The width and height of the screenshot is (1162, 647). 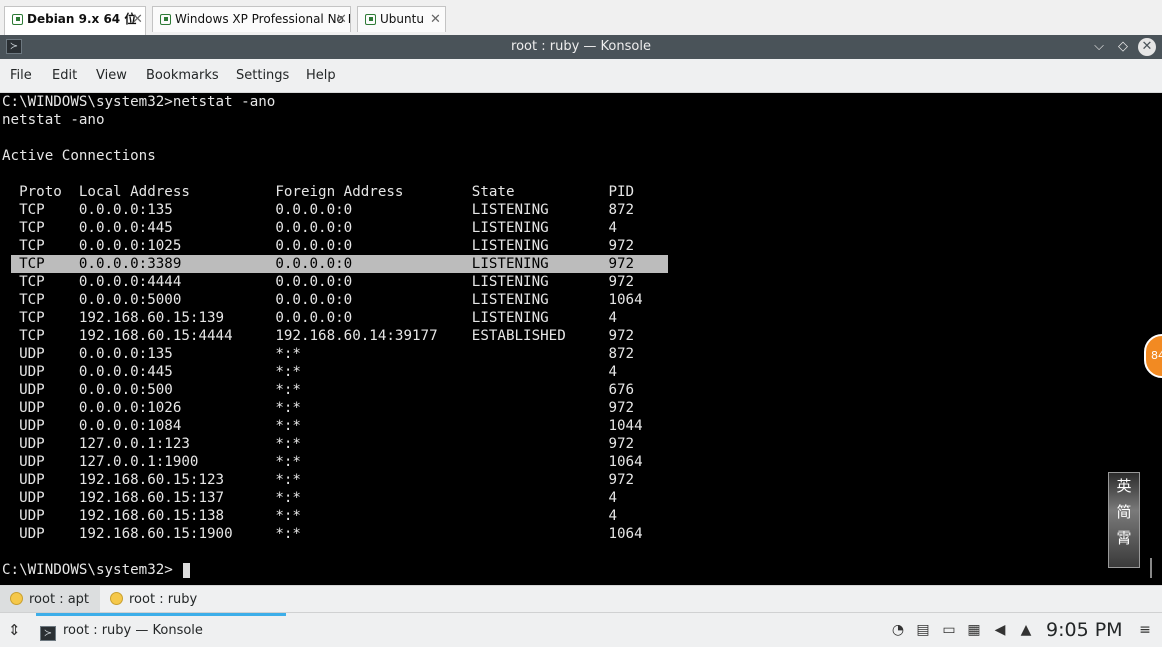 I want to click on menu-file: File, so click(x=21, y=76).